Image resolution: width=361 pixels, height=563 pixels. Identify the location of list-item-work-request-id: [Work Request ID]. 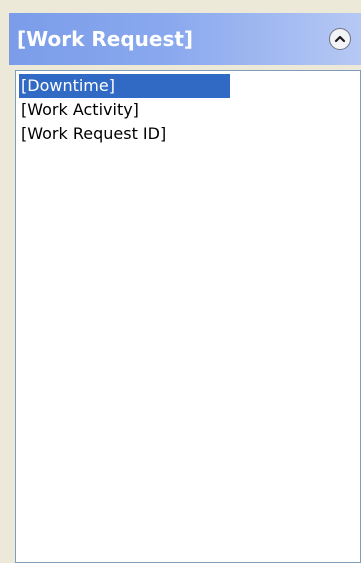
(93, 134).